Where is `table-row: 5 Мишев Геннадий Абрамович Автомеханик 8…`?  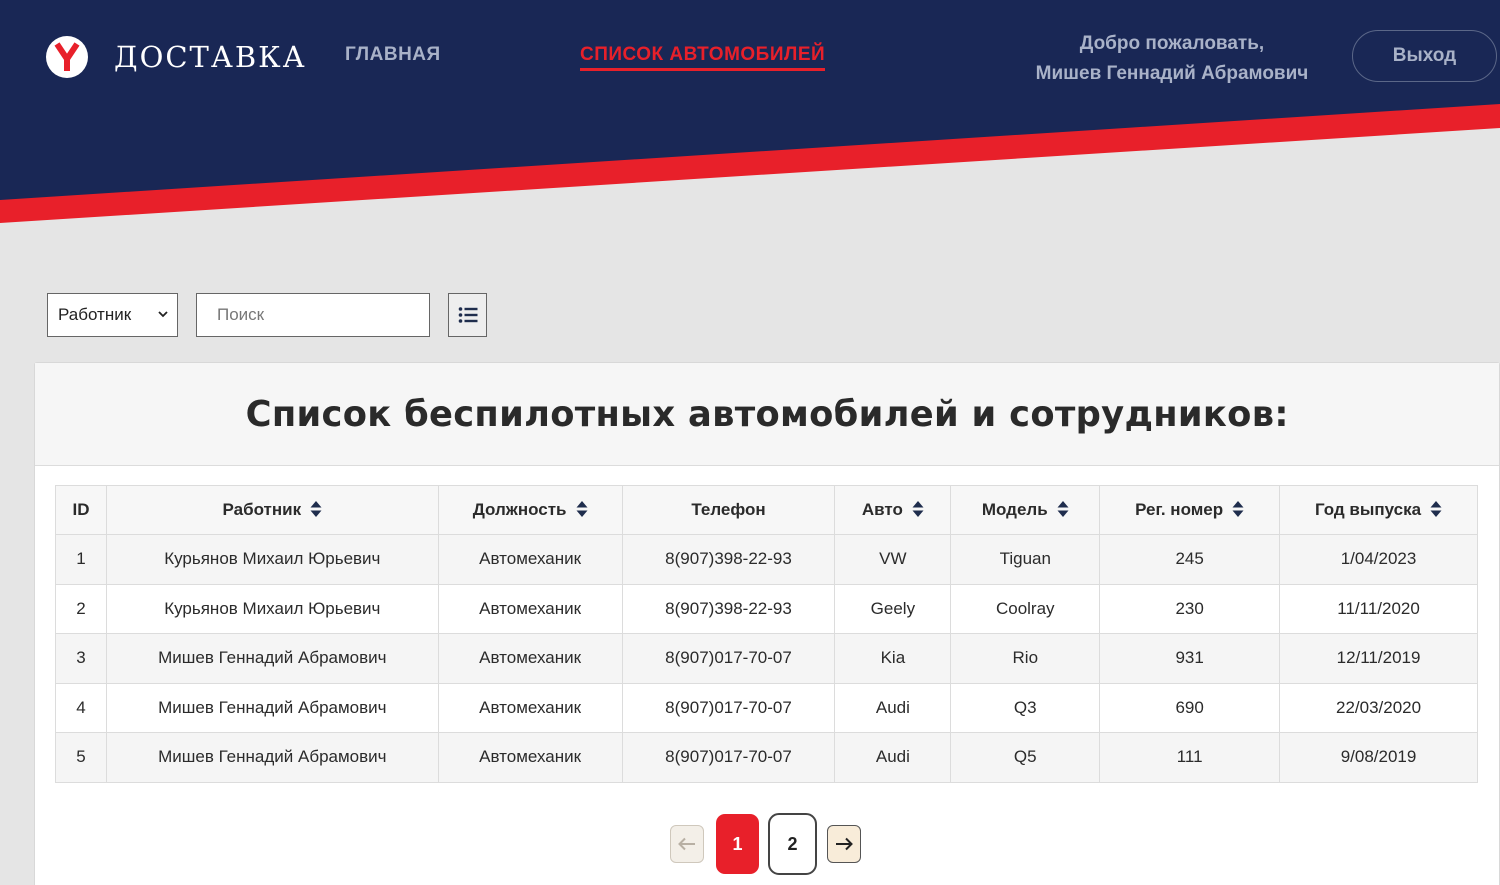
table-row: 5 Мишев Геннадий Абрамович Автомеханик 8… is located at coordinates (766, 757).